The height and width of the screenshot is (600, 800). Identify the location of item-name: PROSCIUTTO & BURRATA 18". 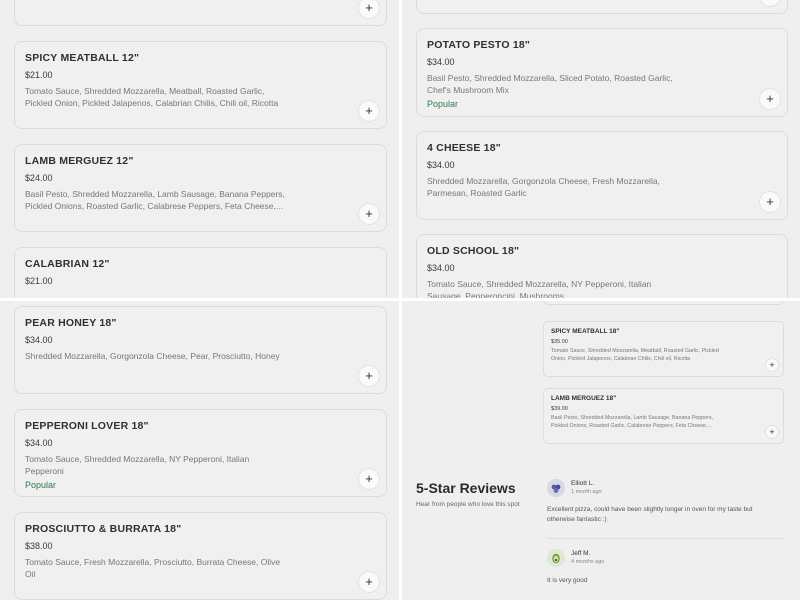
(103, 529).